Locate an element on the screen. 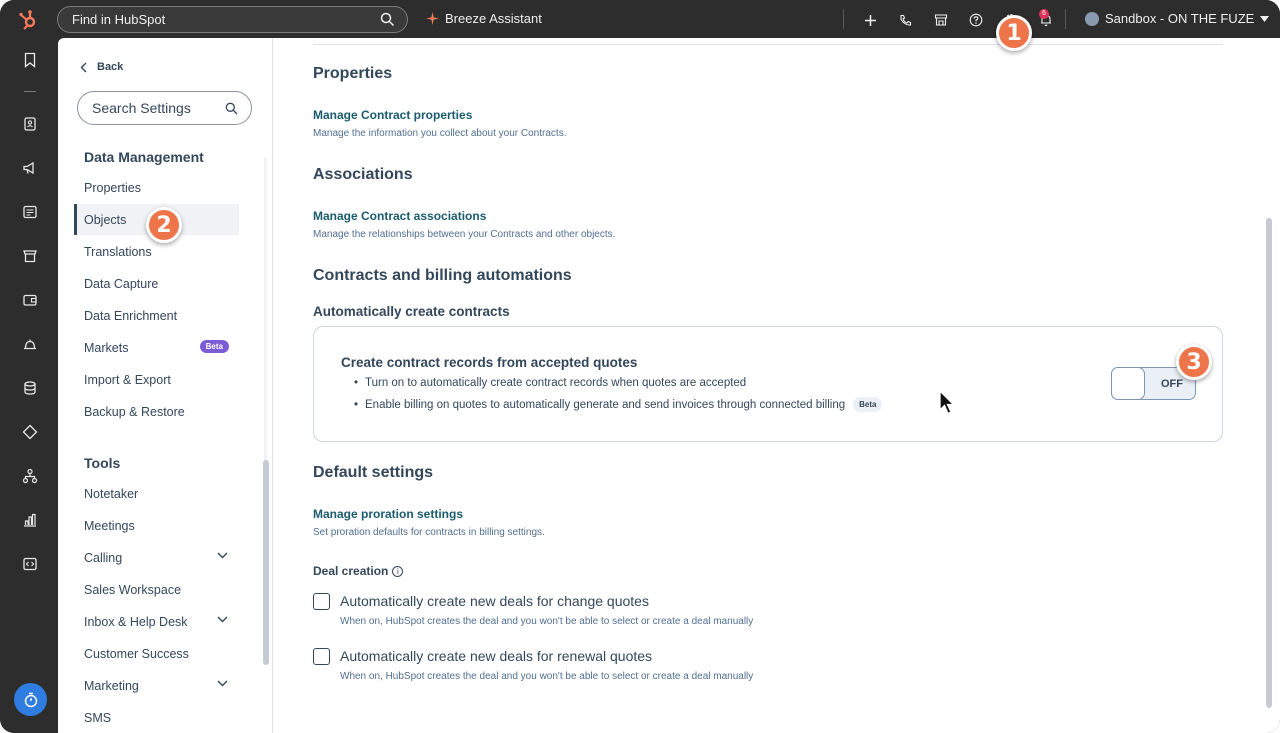  scrollbar-thumb is located at coordinates (266, 562).